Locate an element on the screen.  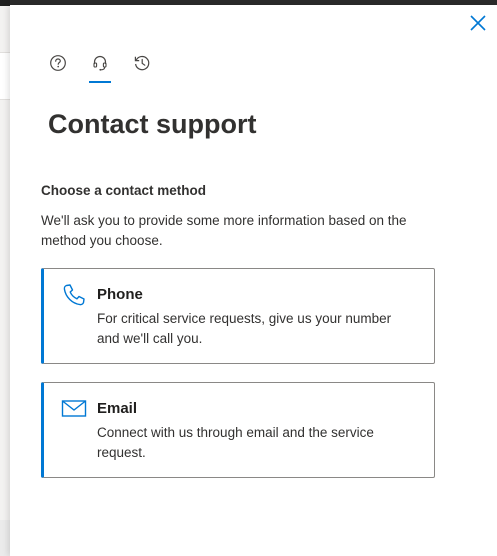
tab-help is located at coordinates (58, 63).